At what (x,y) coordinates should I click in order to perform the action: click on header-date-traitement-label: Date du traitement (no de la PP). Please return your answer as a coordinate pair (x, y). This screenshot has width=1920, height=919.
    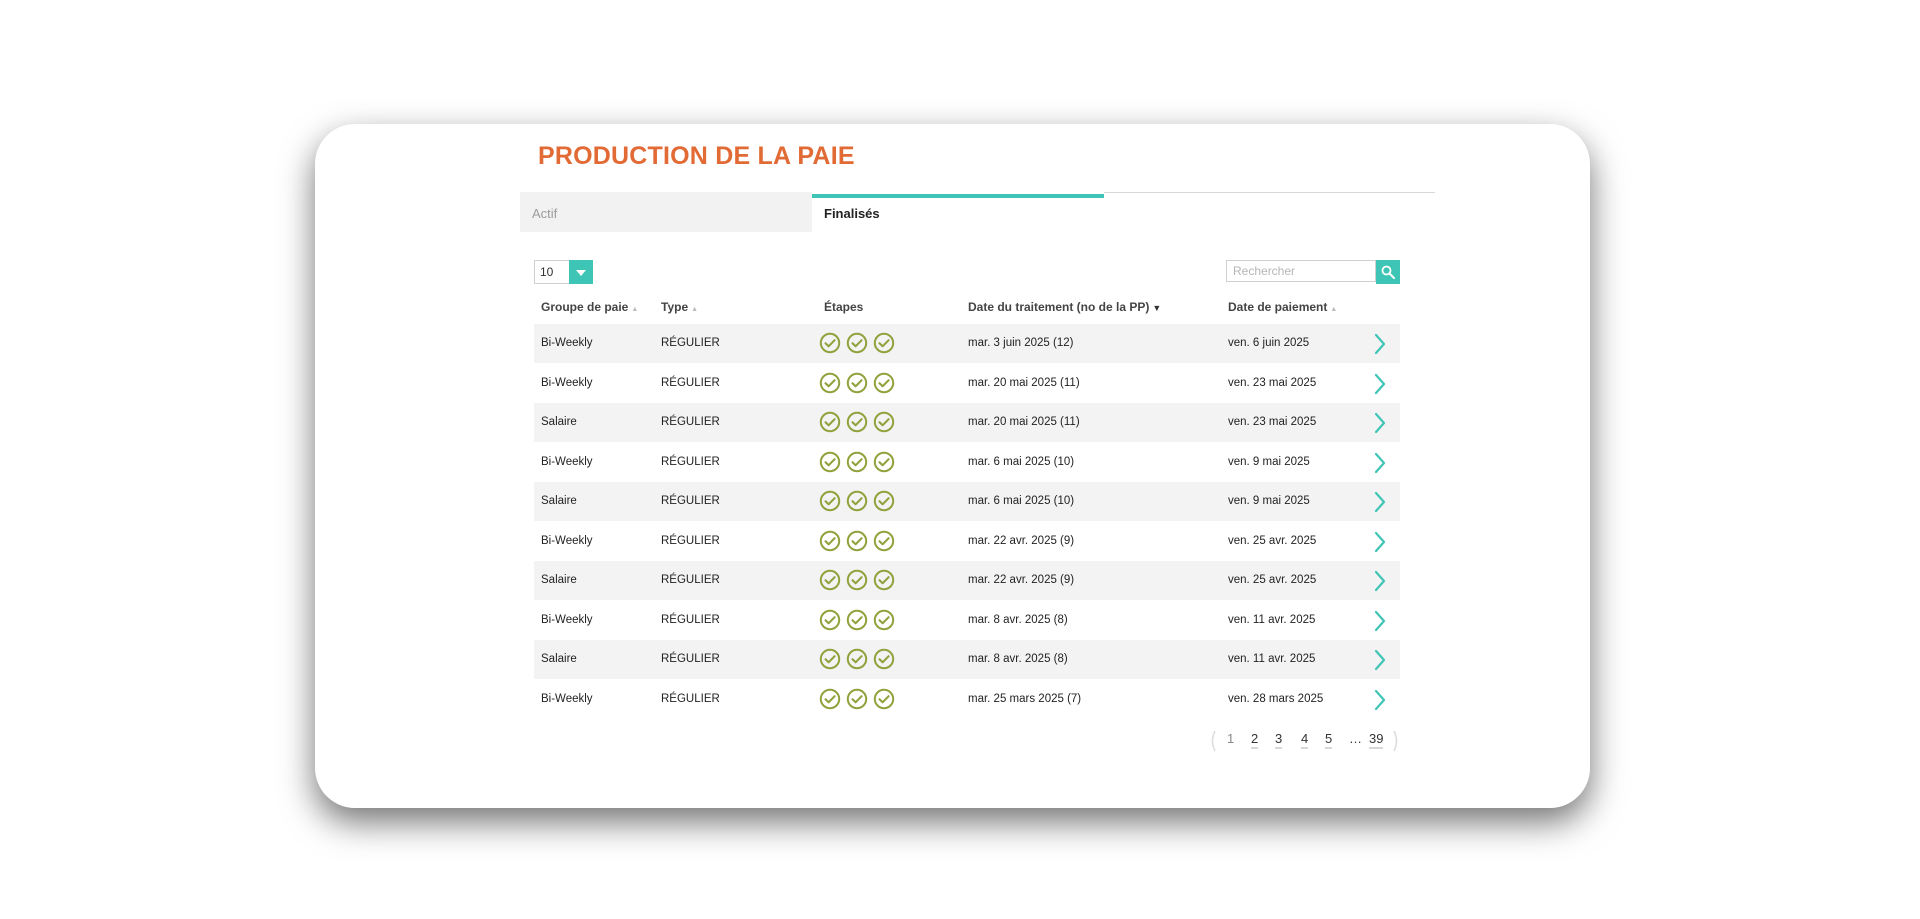
    Looking at the image, I should click on (1059, 307).